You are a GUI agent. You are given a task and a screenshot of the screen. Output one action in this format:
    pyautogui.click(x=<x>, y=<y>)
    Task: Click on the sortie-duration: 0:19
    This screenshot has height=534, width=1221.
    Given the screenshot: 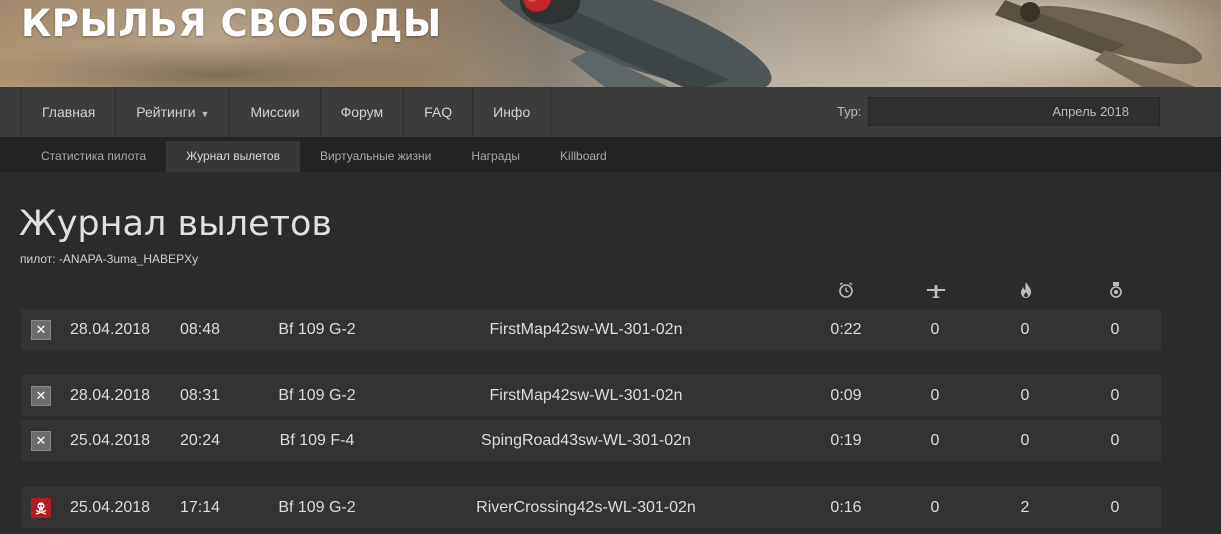 What is the action you would take?
    pyautogui.click(x=846, y=440)
    